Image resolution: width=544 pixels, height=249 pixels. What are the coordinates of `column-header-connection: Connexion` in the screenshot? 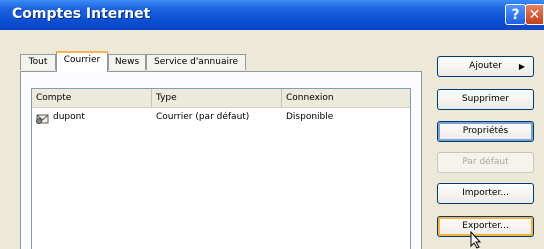 It's located at (346, 98).